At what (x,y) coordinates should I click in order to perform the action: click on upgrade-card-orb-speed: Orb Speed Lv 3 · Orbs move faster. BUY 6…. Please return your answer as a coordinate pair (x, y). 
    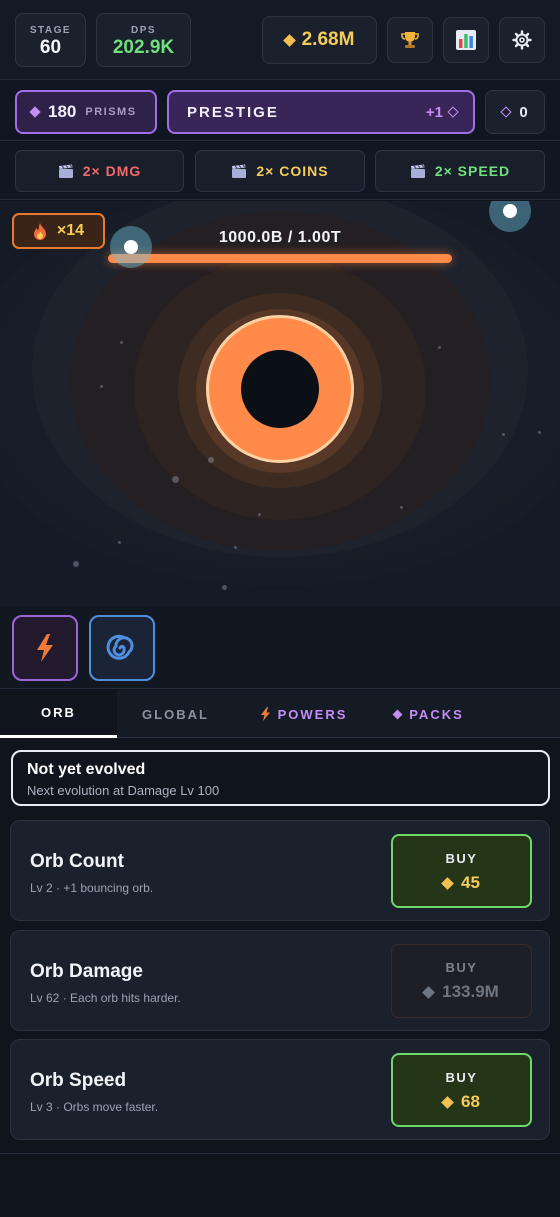
    Looking at the image, I should click on (280, 1089).